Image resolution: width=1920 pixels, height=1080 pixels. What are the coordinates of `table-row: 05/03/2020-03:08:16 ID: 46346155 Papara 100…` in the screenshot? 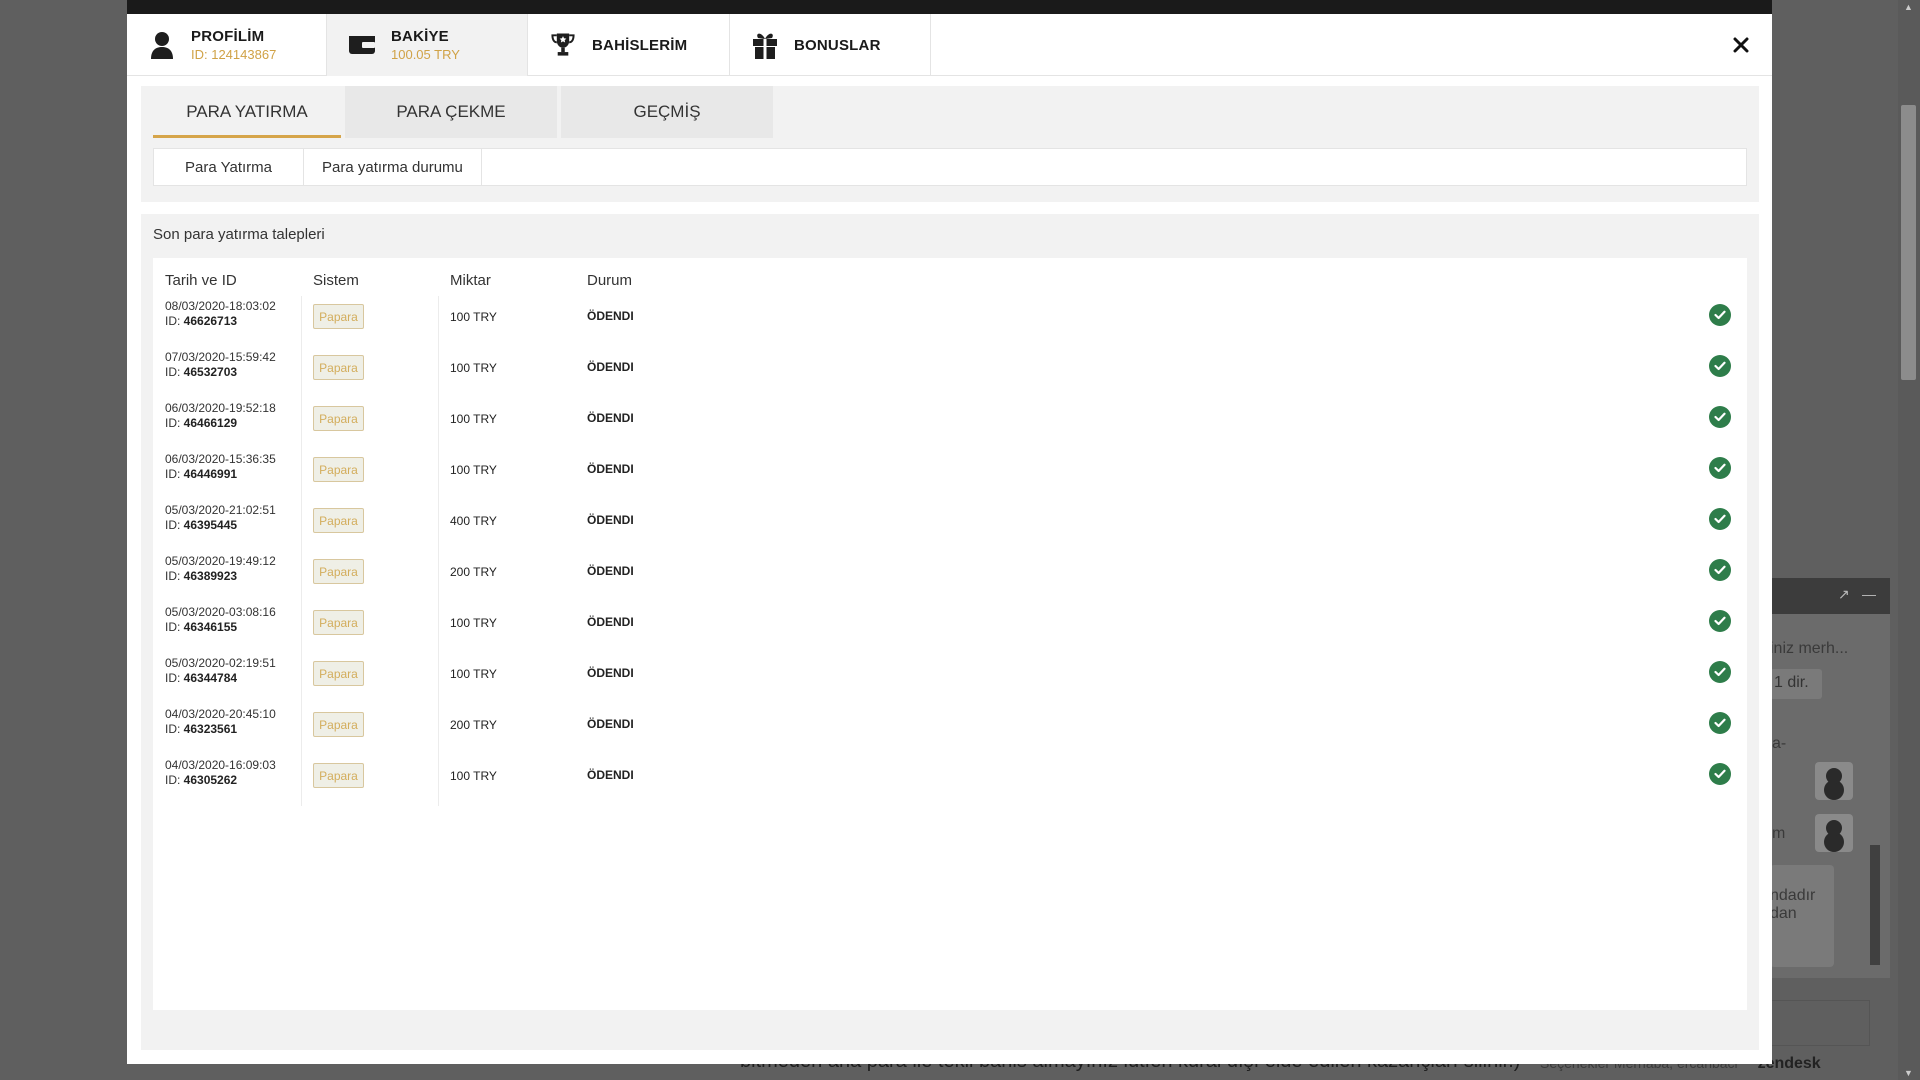 It's located at (950, 627).